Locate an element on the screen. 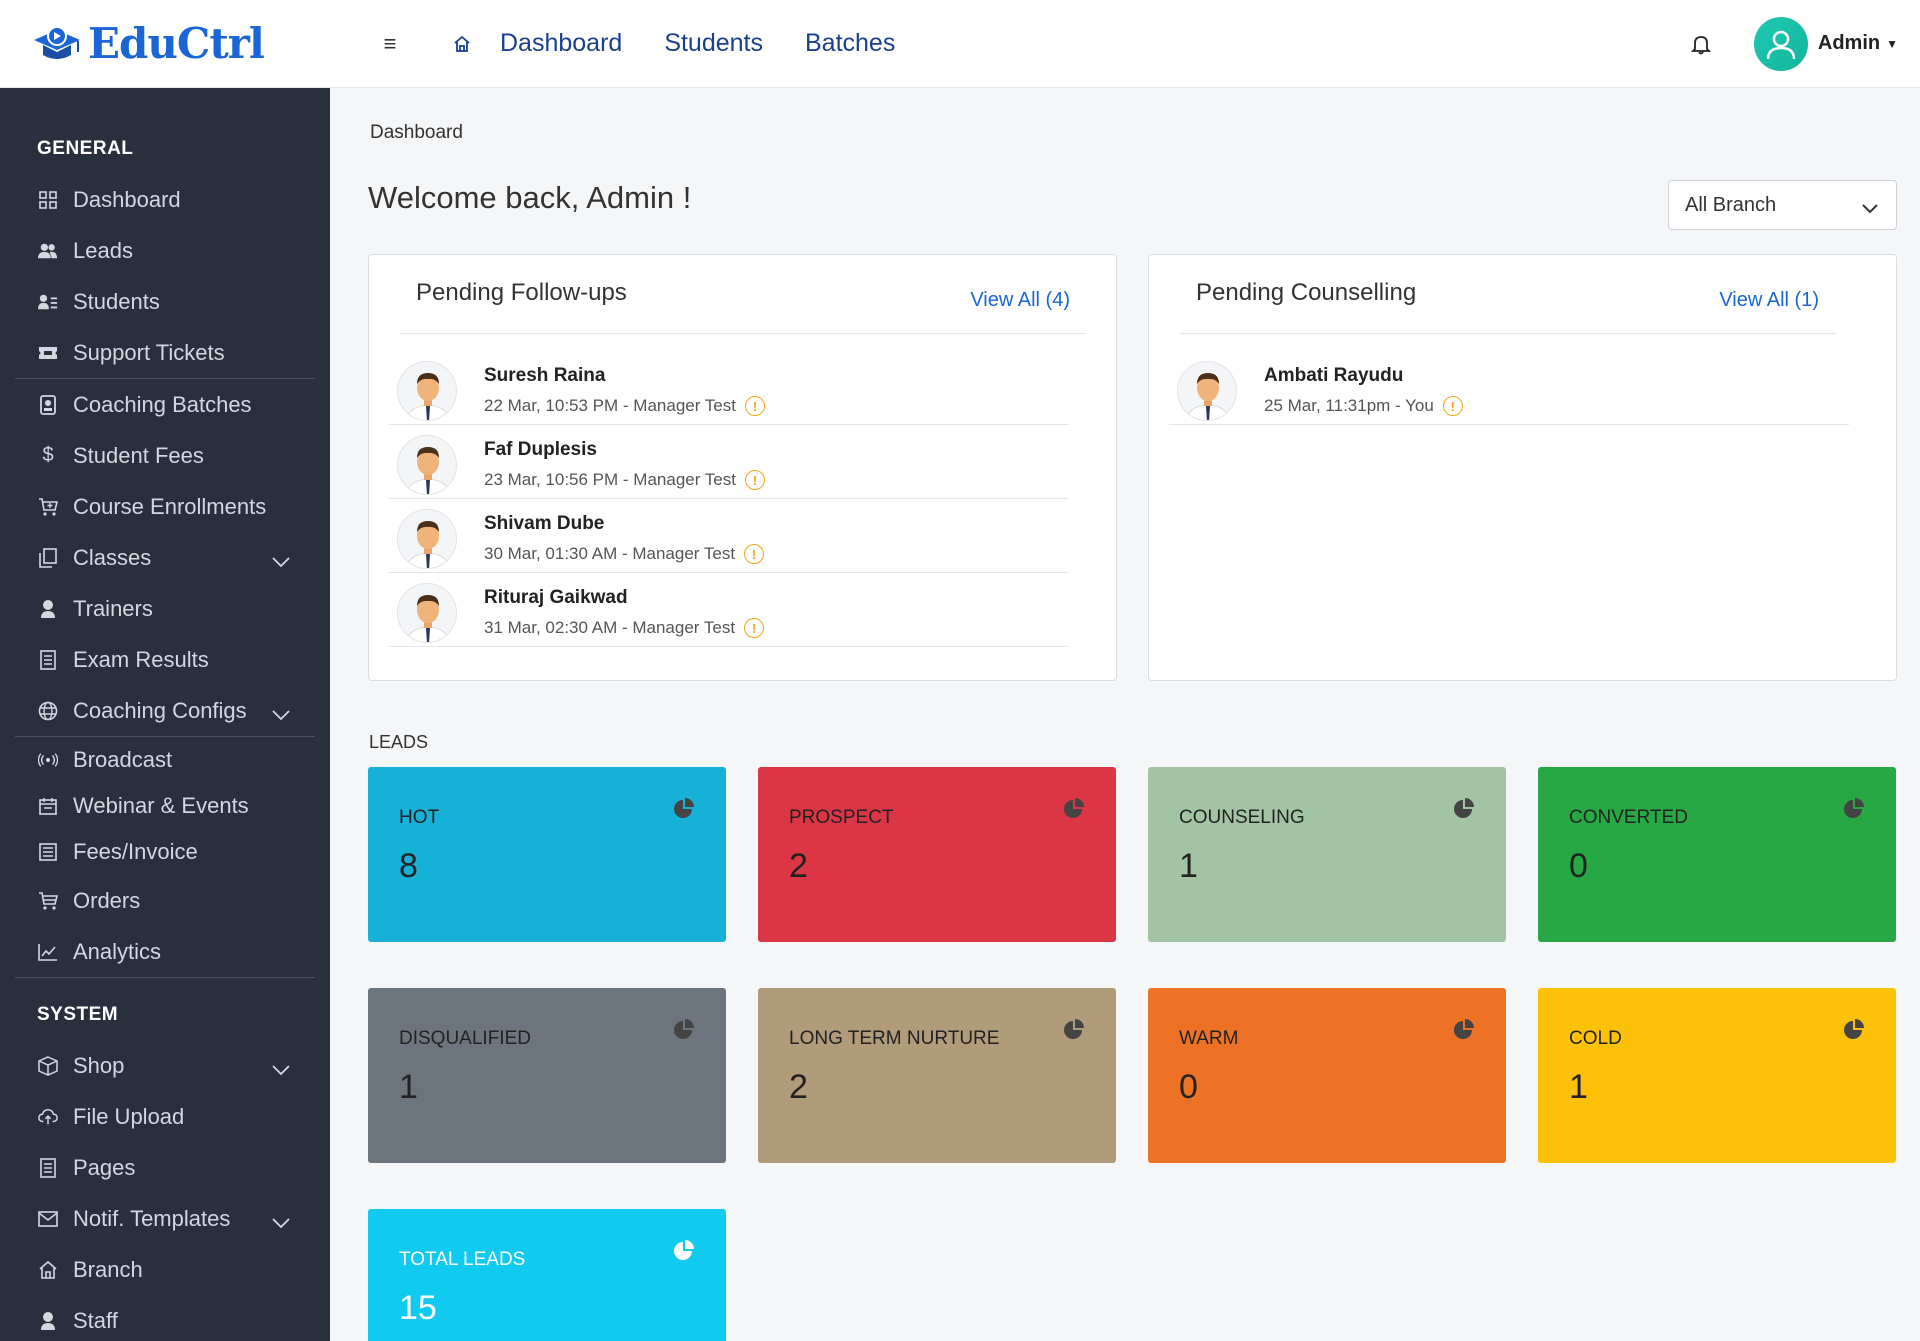 The image size is (1920, 1341). sidebar-item-notif-templates: Notif. Templates is located at coordinates (165, 1218).